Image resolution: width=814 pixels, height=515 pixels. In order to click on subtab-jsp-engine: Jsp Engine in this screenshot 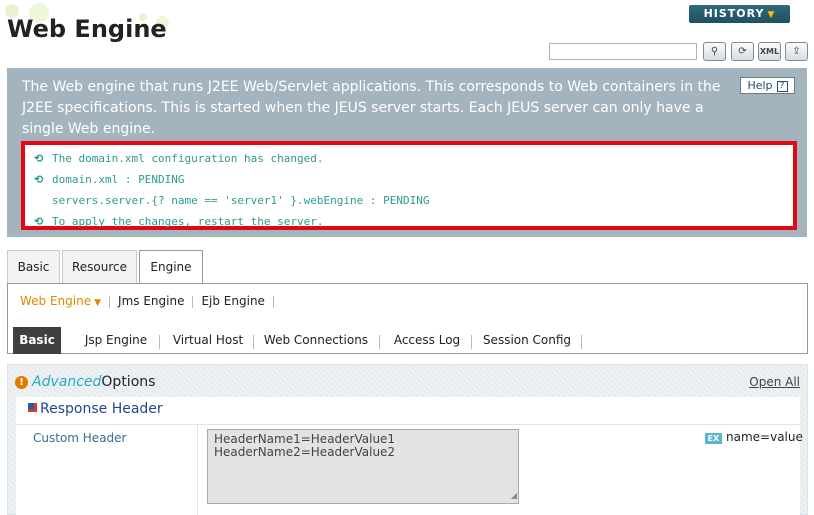, I will do `click(116, 340)`.